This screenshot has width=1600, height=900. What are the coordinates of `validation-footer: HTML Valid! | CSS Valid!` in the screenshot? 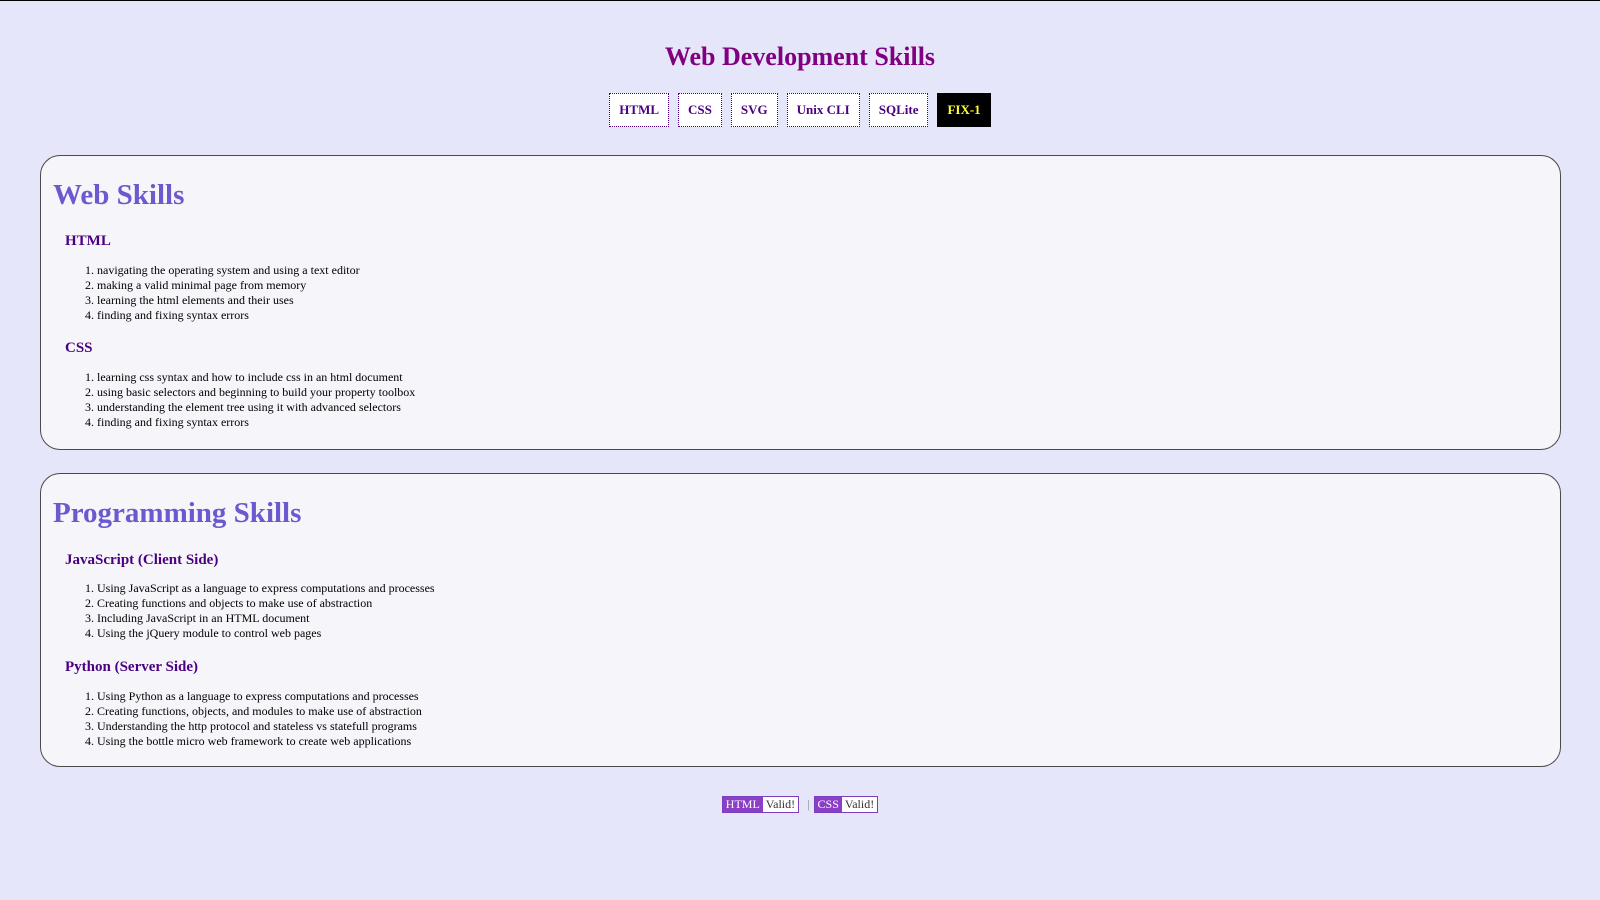 It's located at (800, 804).